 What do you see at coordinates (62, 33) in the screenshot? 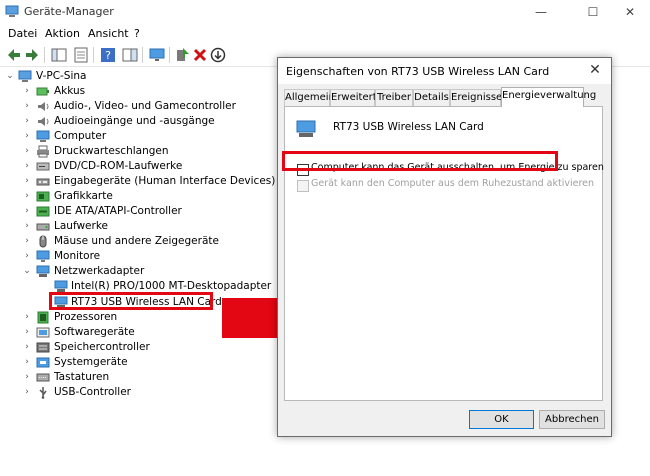
I see `menu-aktion: Aktion` at bounding box center [62, 33].